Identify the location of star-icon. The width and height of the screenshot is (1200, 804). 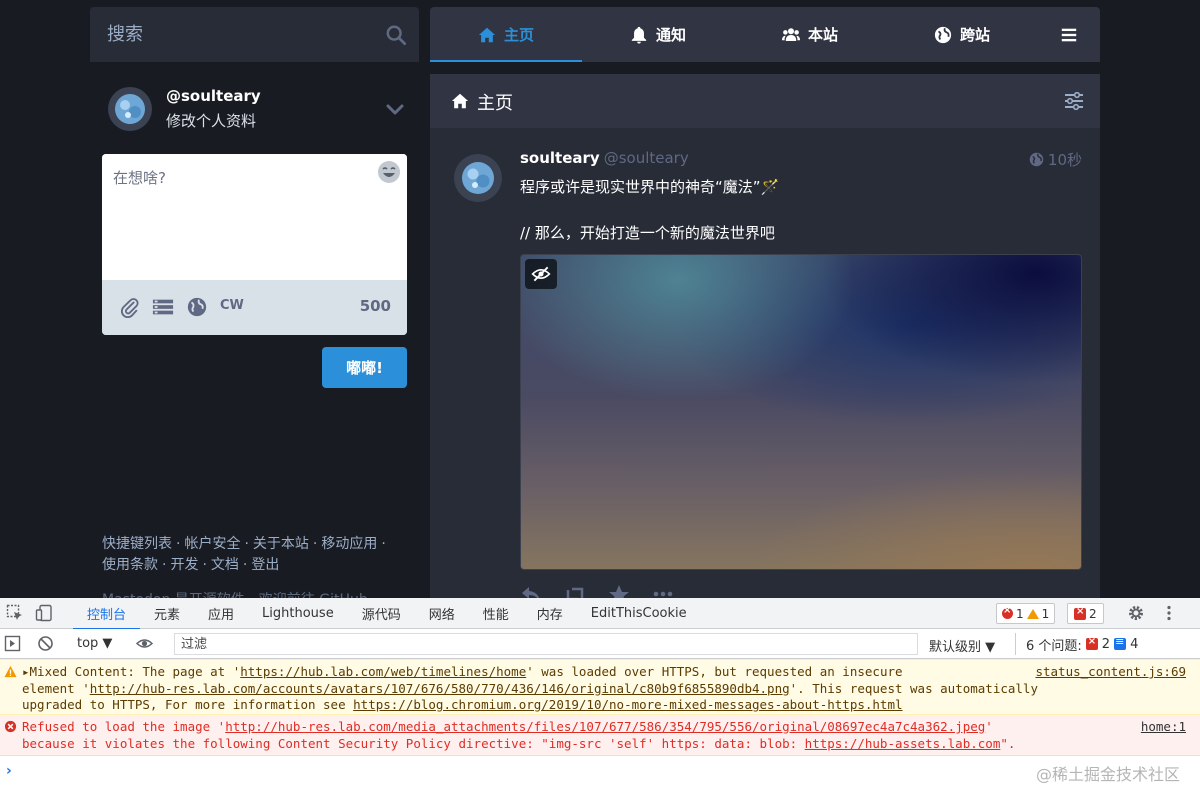
(619, 591).